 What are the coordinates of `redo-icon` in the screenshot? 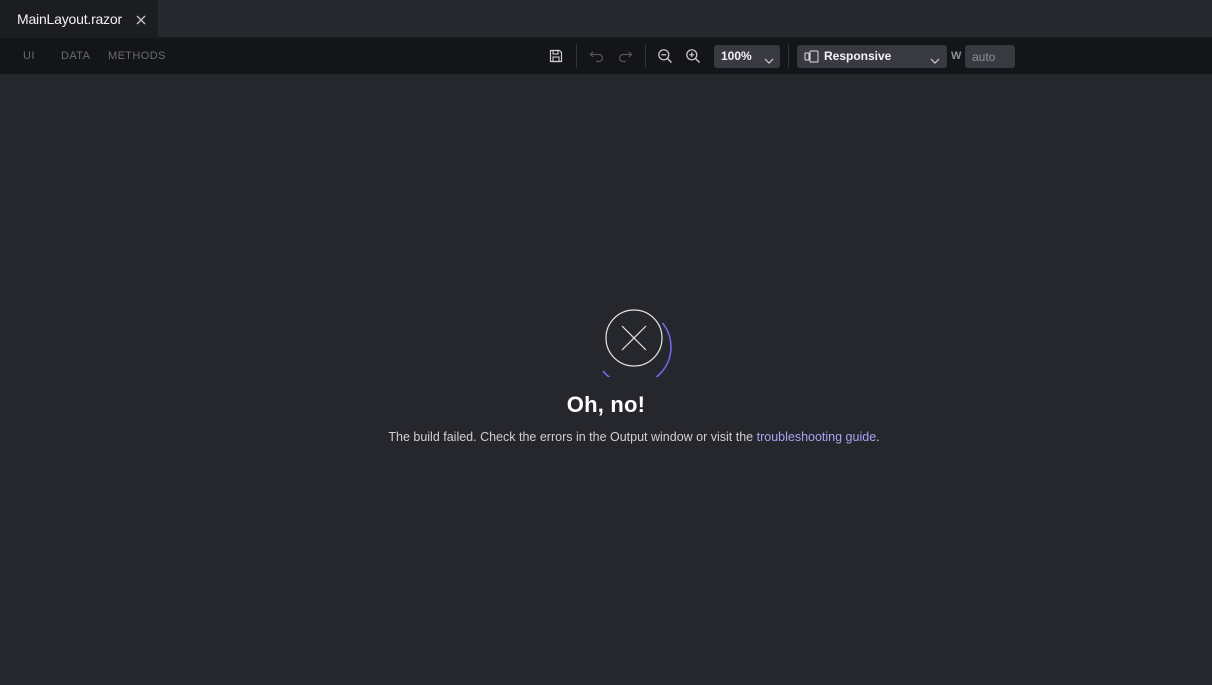 It's located at (625, 56).